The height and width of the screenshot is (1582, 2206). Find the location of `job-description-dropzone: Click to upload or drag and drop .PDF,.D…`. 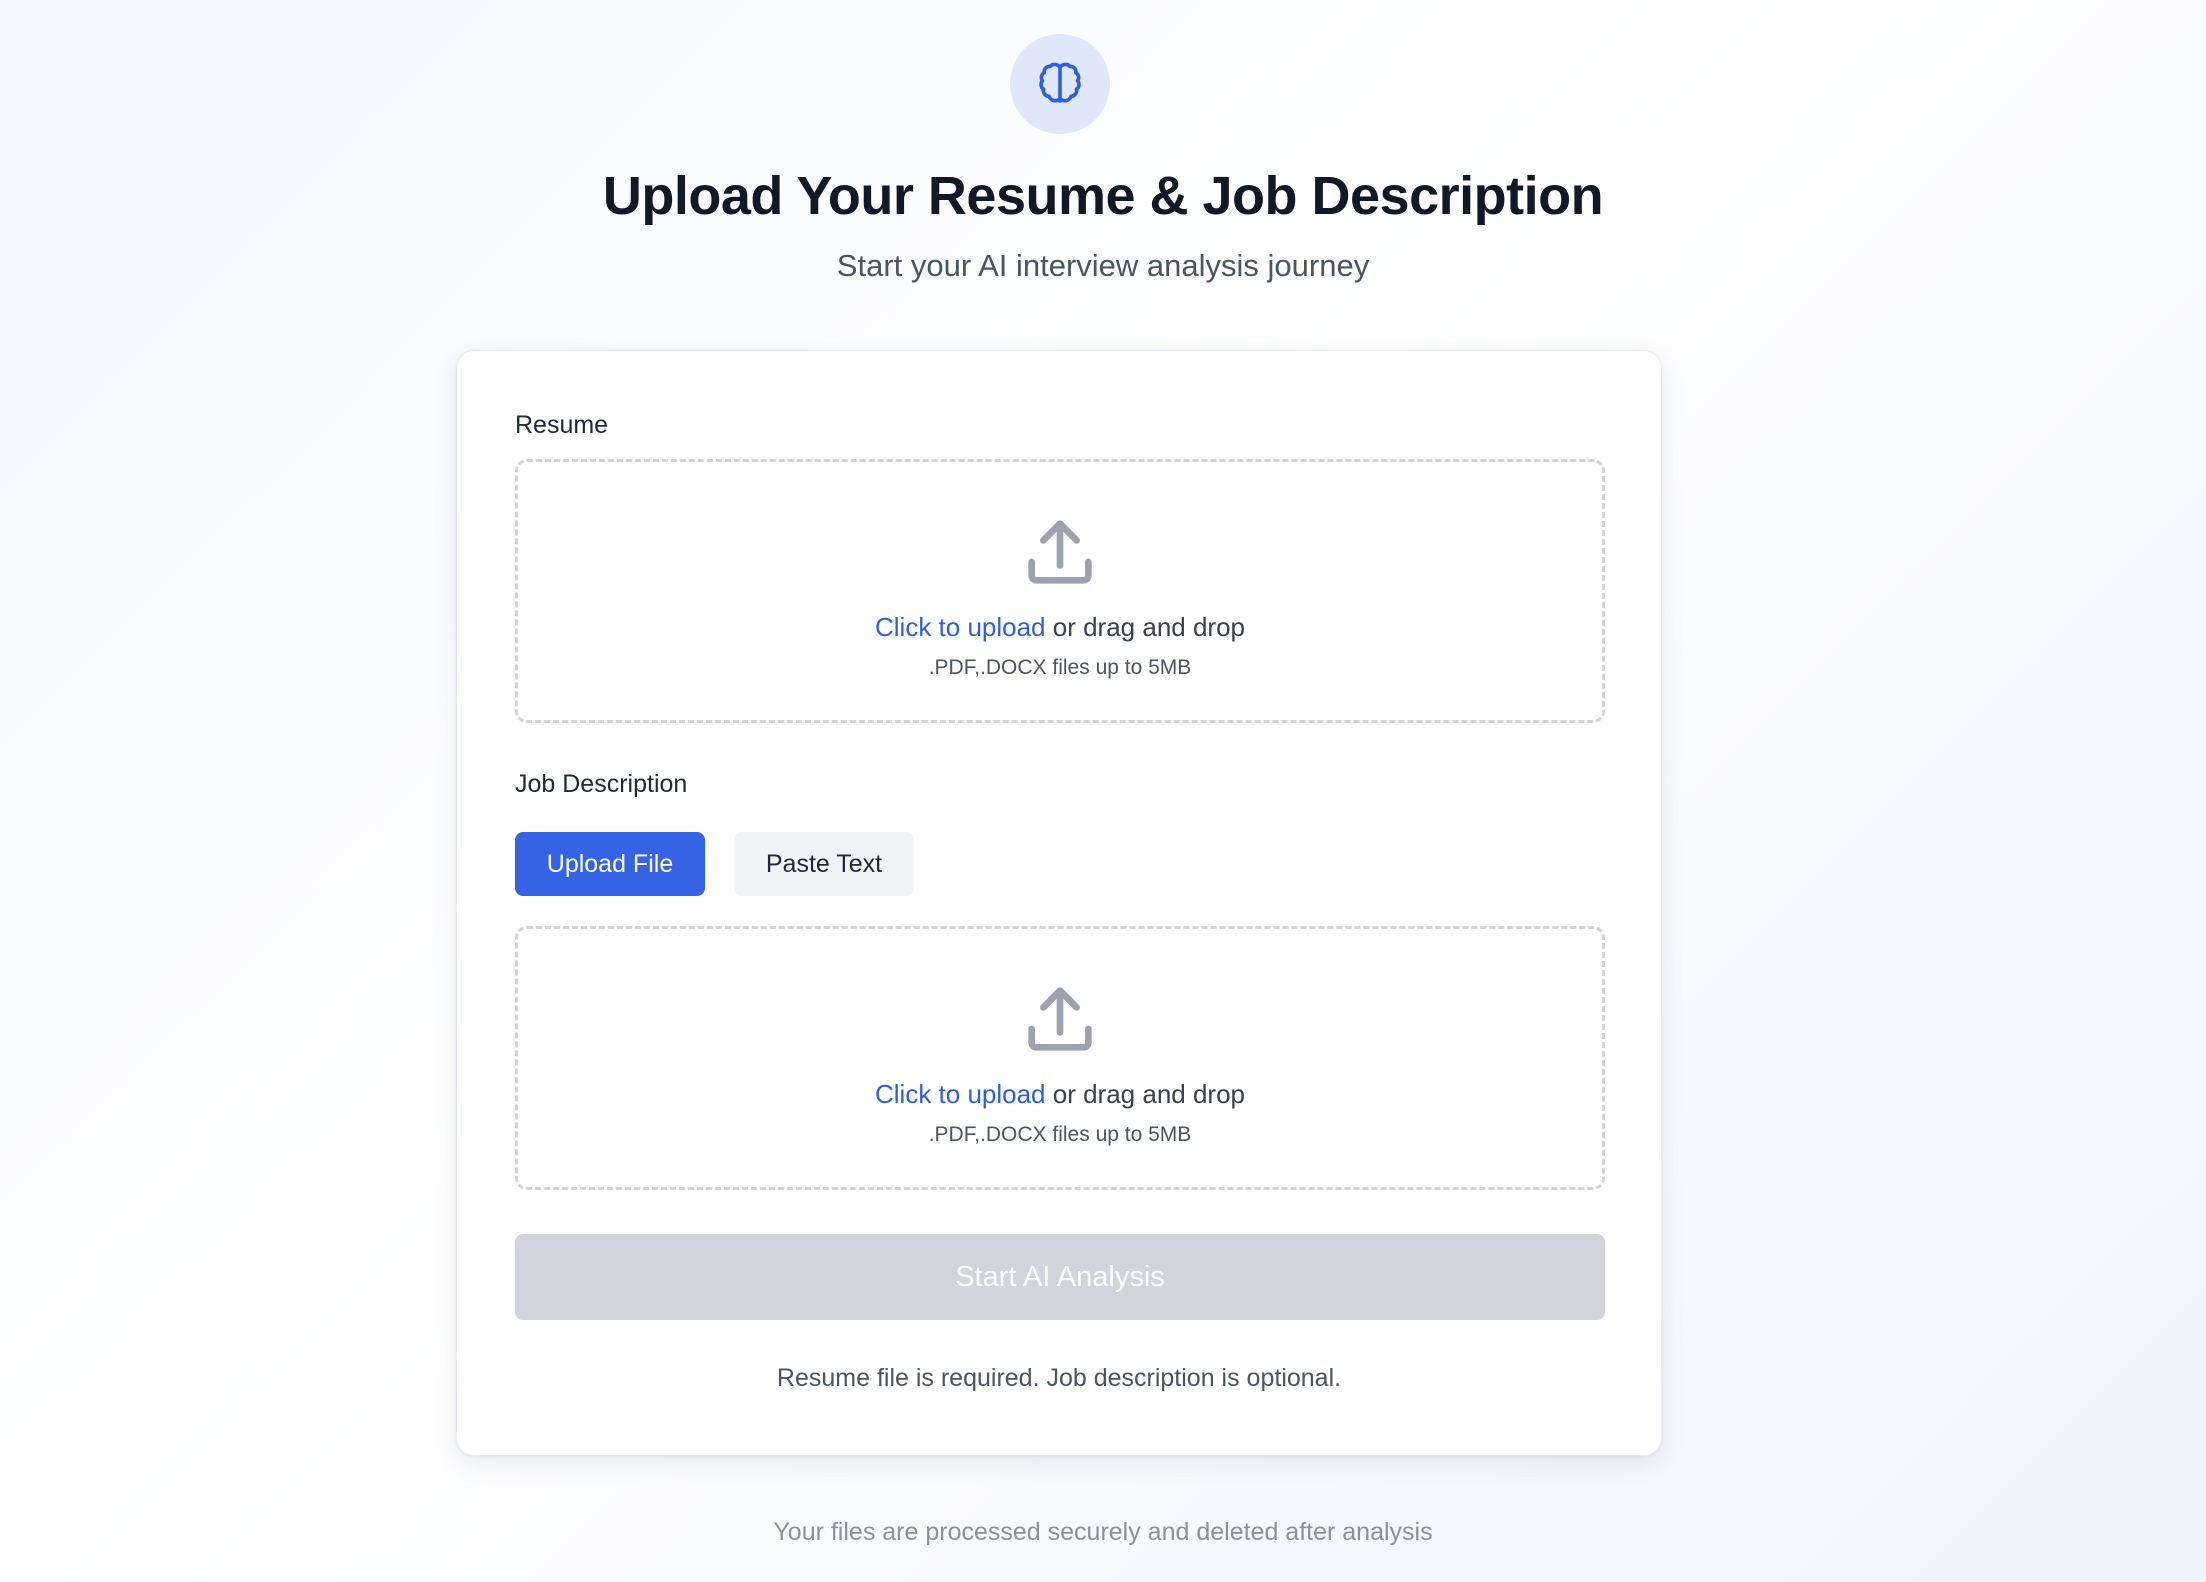

job-description-dropzone: Click to upload or drag and drop .PDF,.D… is located at coordinates (1060, 1058).